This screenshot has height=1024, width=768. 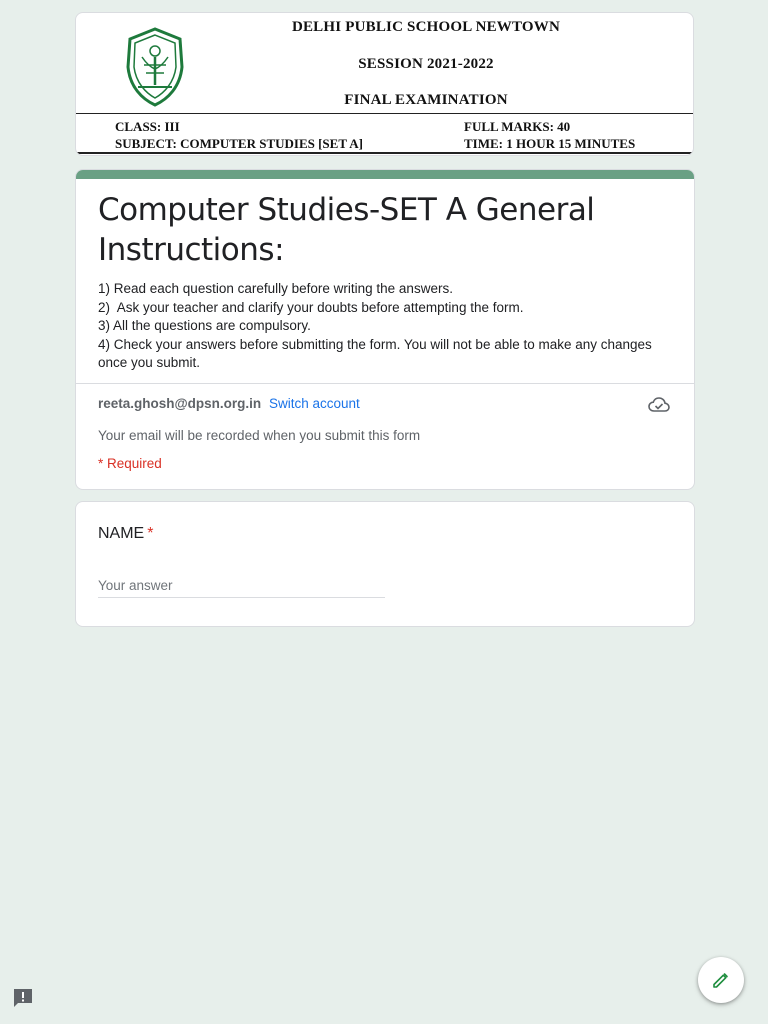 What do you see at coordinates (384, 113) in the screenshot?
I see `banner-rule-top` at bounding box center [384, 113].